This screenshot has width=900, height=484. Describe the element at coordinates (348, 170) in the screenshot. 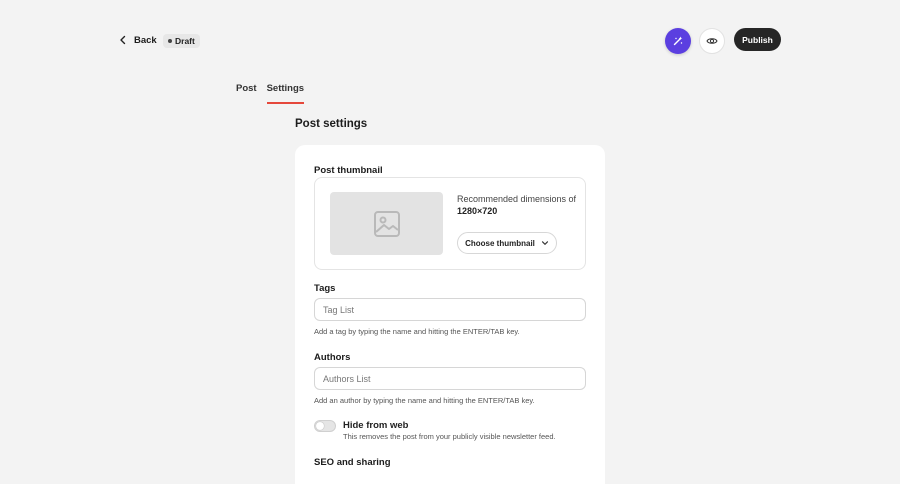

I see `thumbnail-heading: Post thumbnail` at that location.